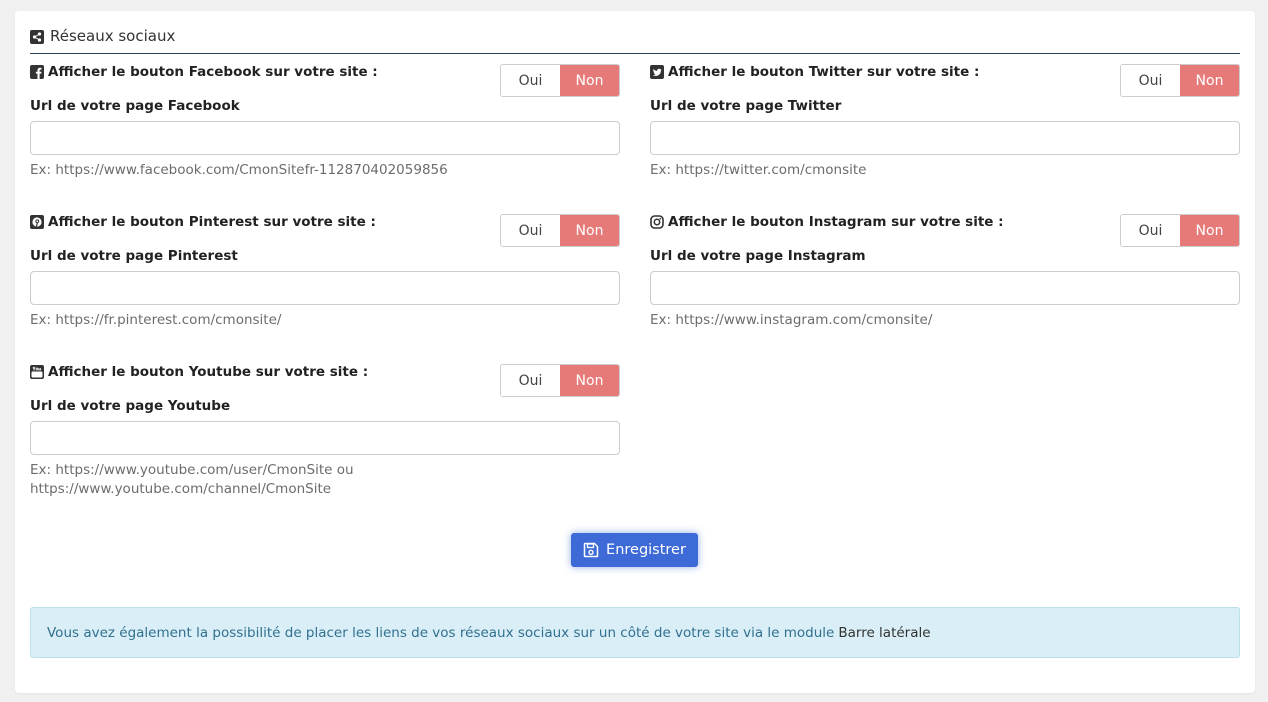 The width and height of the screenshot is (1268, 702). I want to click on floppy-disk-icon, so click(591, 550).